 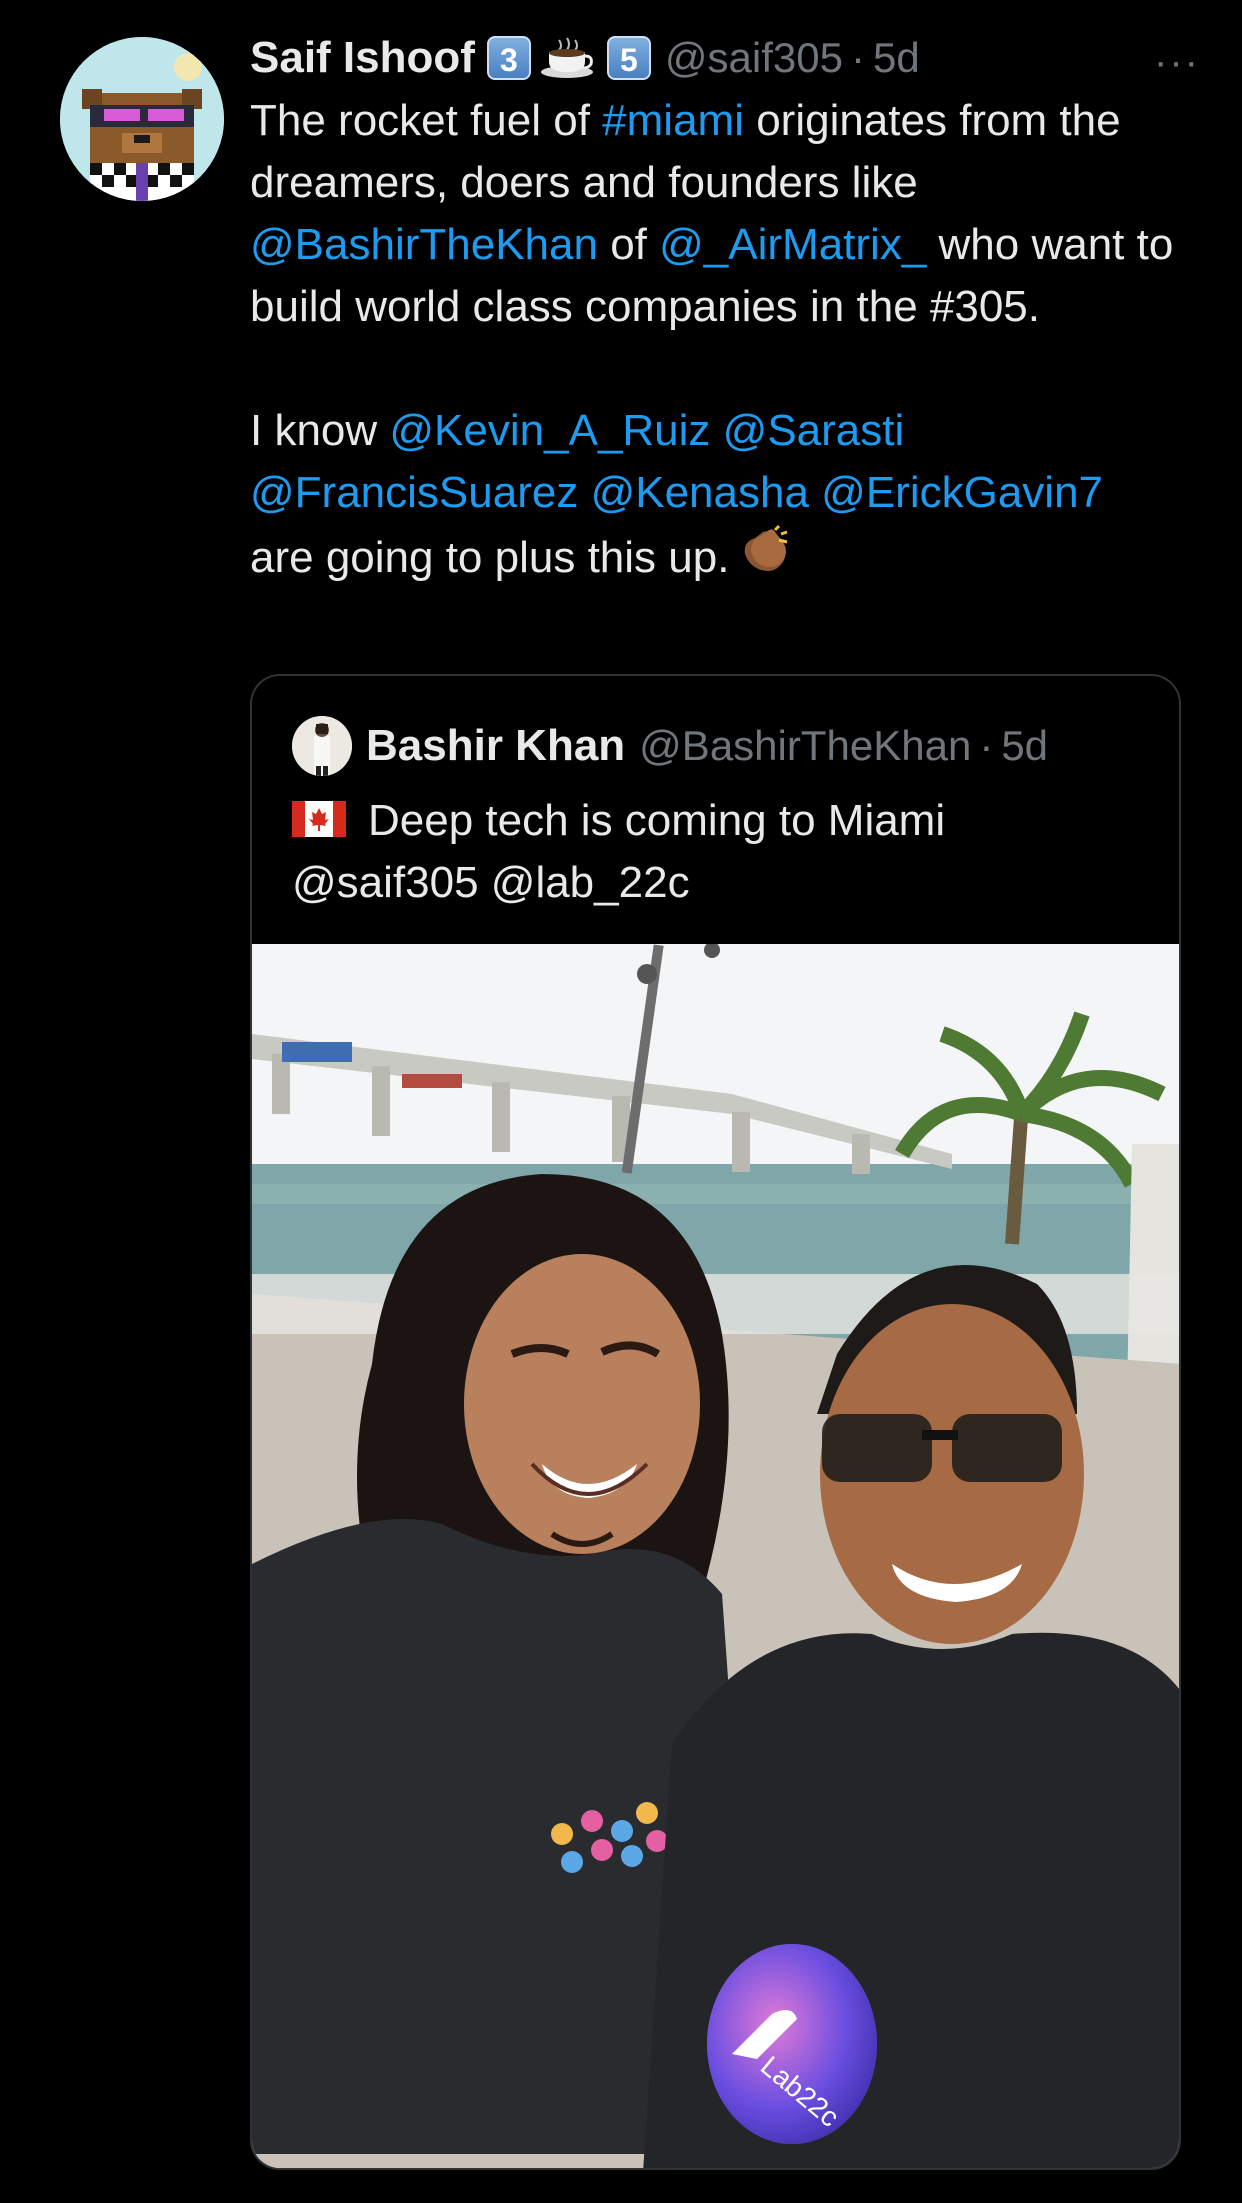 What do you see at coordinates (319, 814) in the screenshot?
I see `canada-flag-icon` at bounding box center [319, 814].